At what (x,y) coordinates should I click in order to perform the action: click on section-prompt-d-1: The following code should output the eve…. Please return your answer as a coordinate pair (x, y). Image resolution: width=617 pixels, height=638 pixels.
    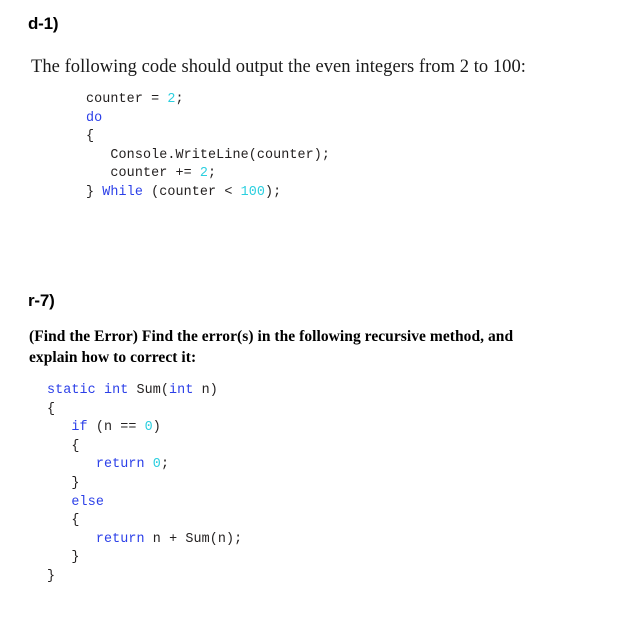
    Looking at the image, I should click on (316, 67).